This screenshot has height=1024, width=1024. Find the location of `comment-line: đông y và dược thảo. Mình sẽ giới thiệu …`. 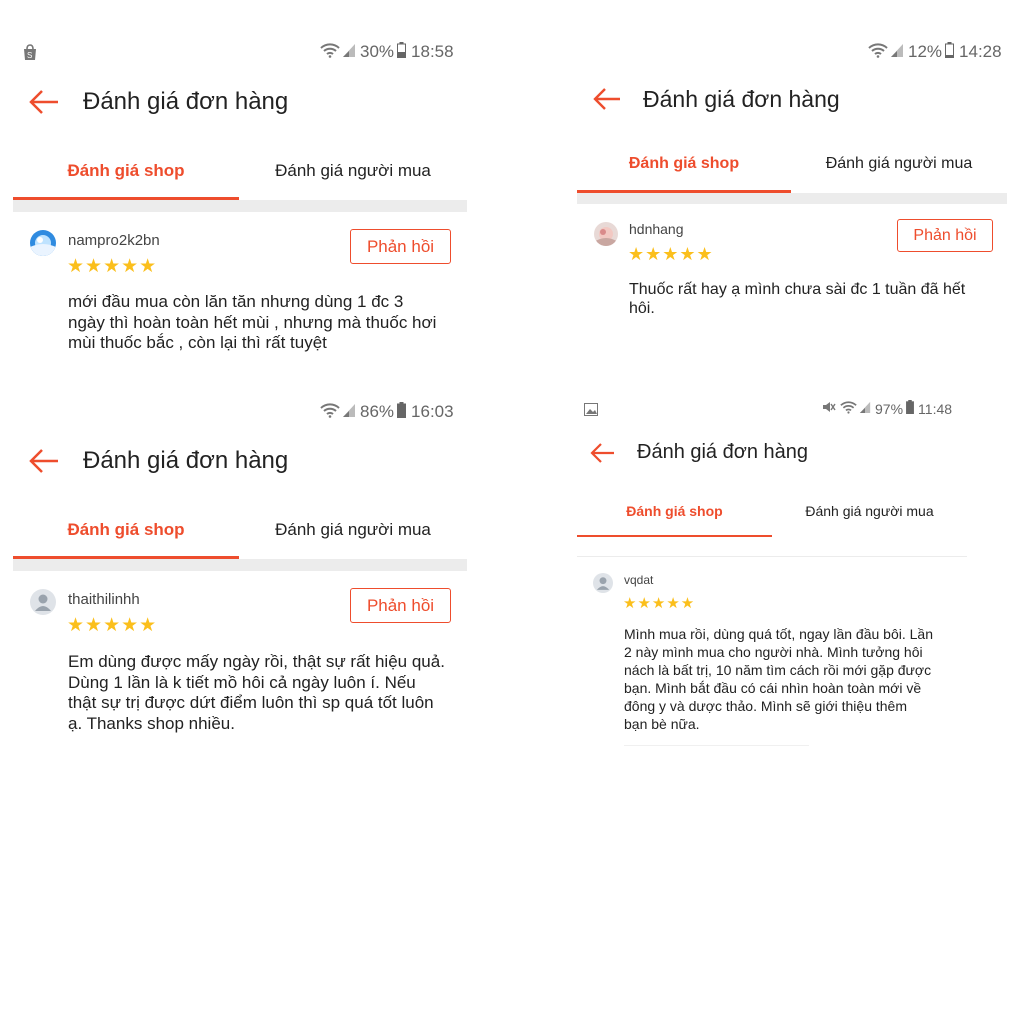

comment-line: đông y và dược thảo. Mình sẽ giới thiệu … is located at coordinates (765, 706).